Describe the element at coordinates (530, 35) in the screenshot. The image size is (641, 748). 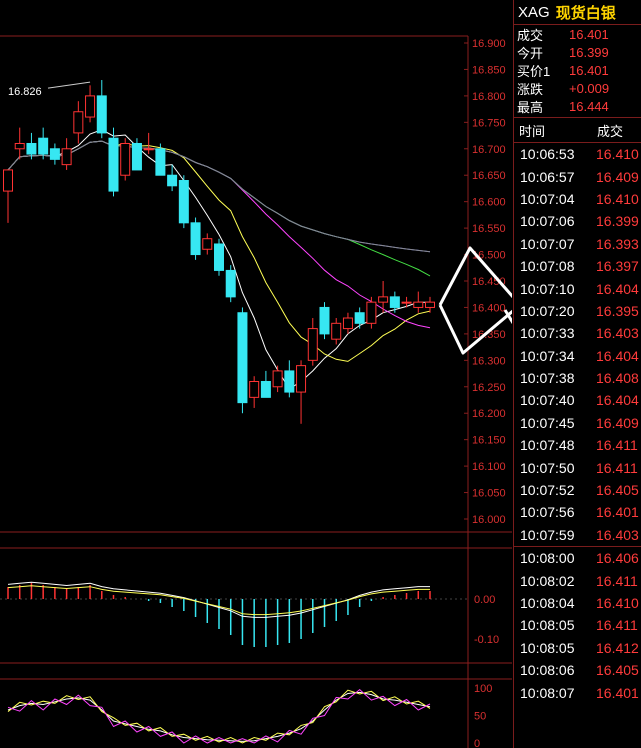
I see `quote-label: 成交` at that location.